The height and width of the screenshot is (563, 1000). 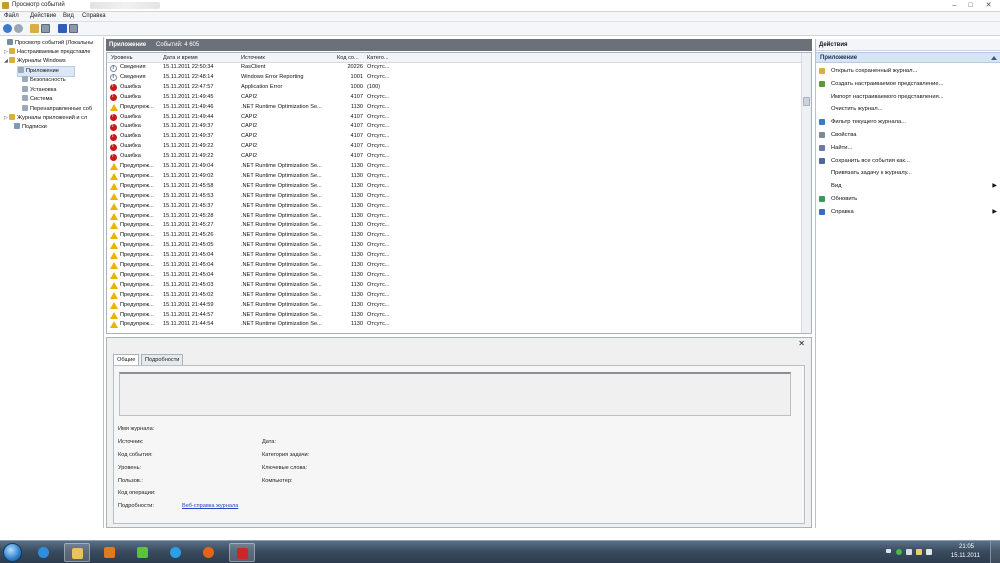 What do you see at coordinates (899, 552) in the screenshot?
I see `network-icon` at bounding box center [899, 552].